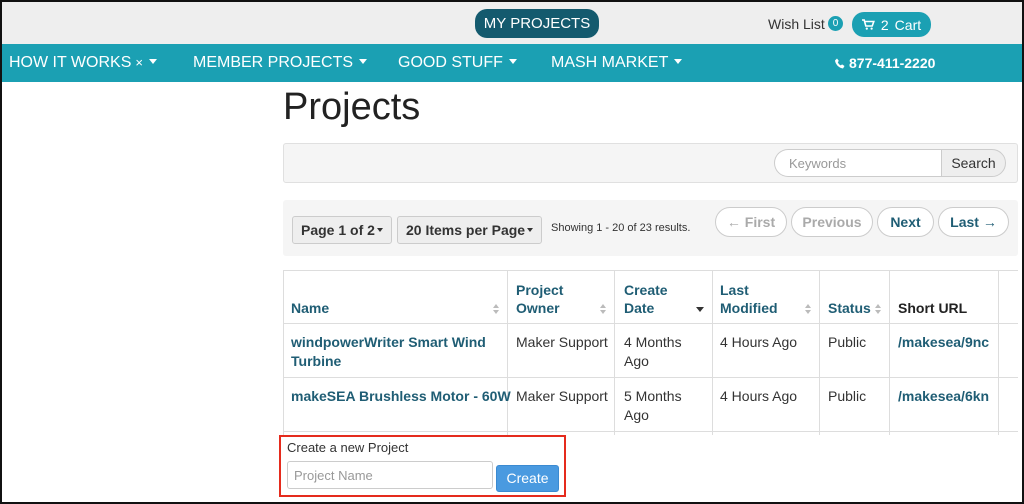  What do you see at coordinates (310, 308) in the screenshot?
I see `header-name: Name` at bounding box center [310, 308].